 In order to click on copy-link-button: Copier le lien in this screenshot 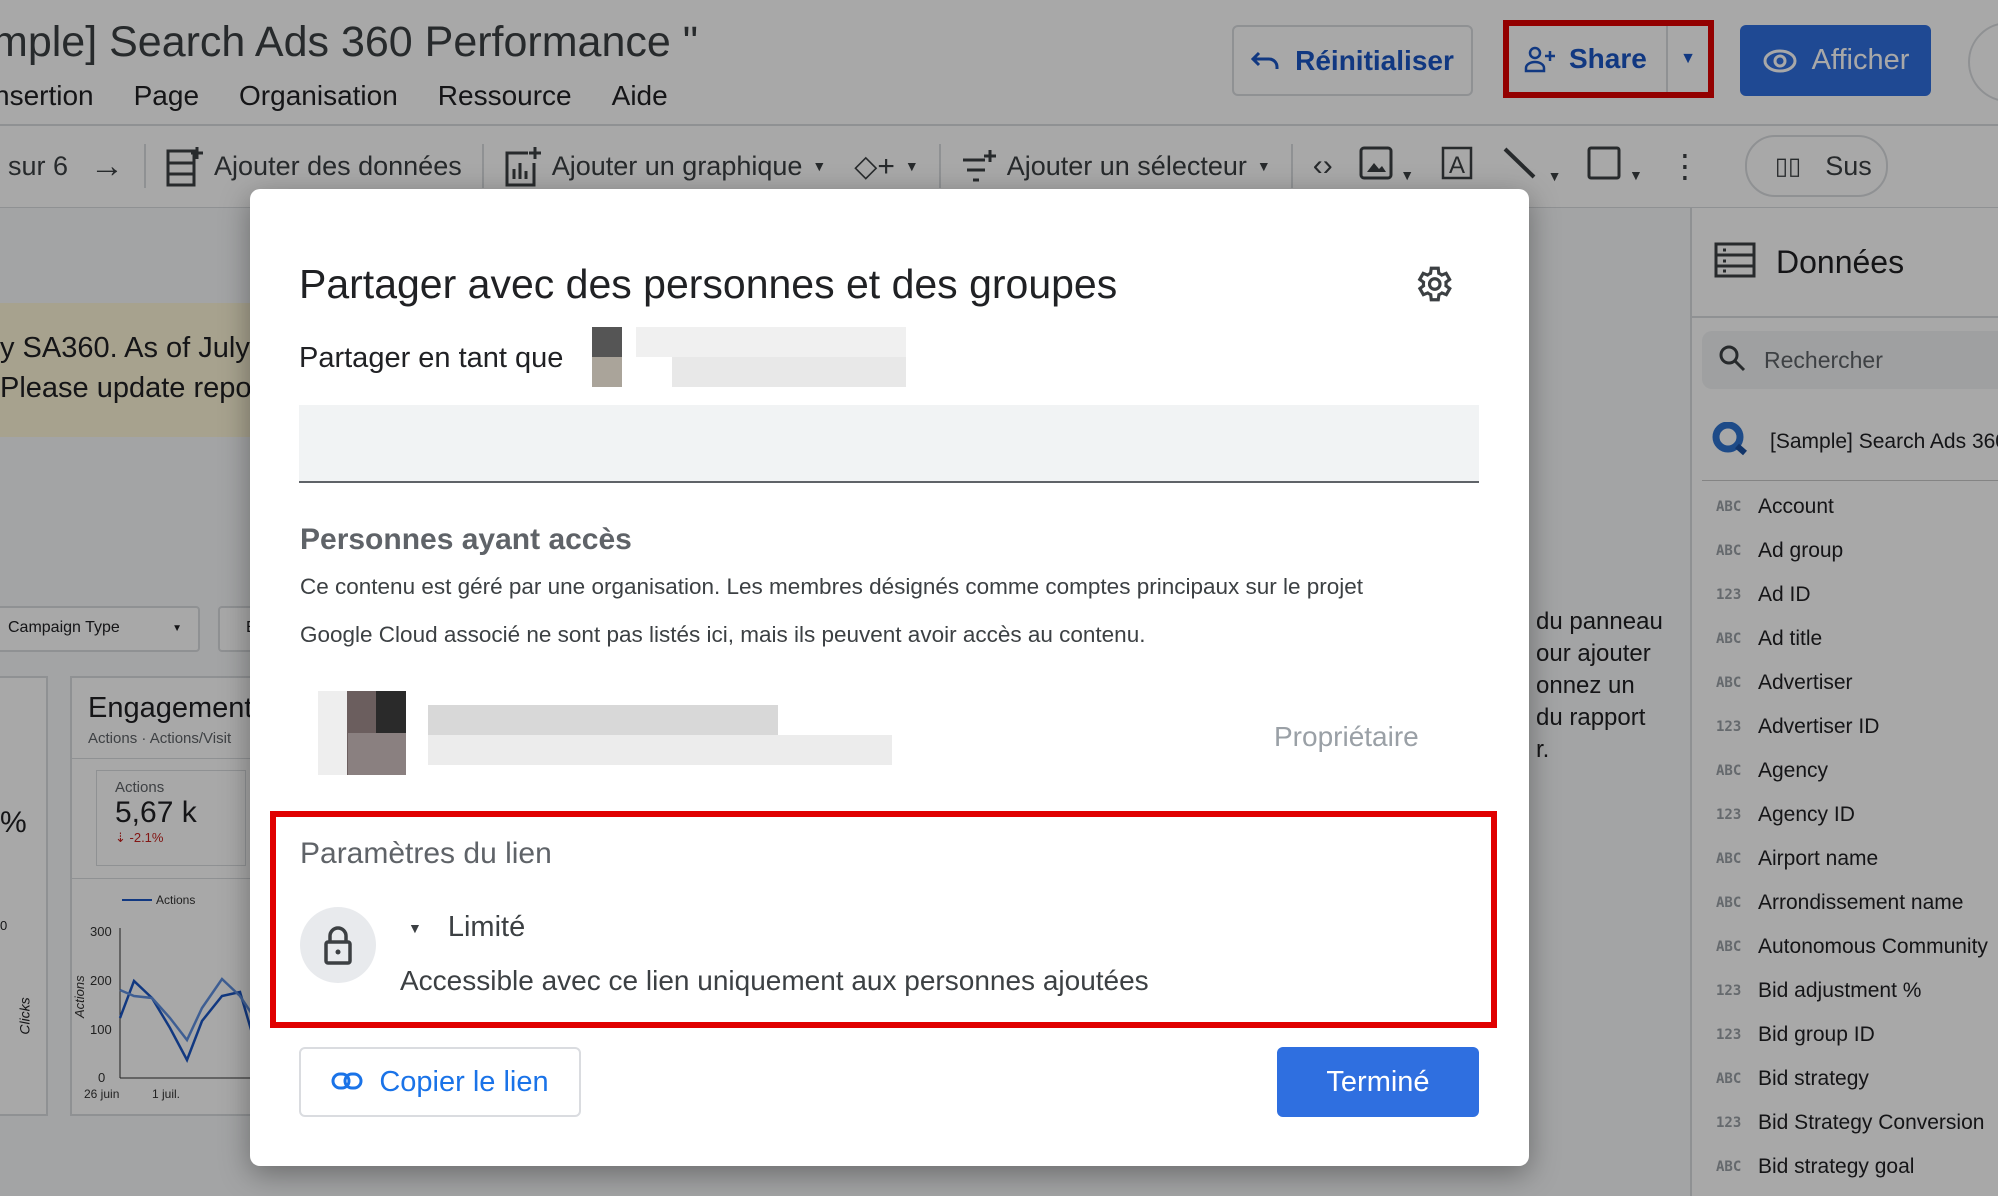, I will do `click(440, 1082)`.